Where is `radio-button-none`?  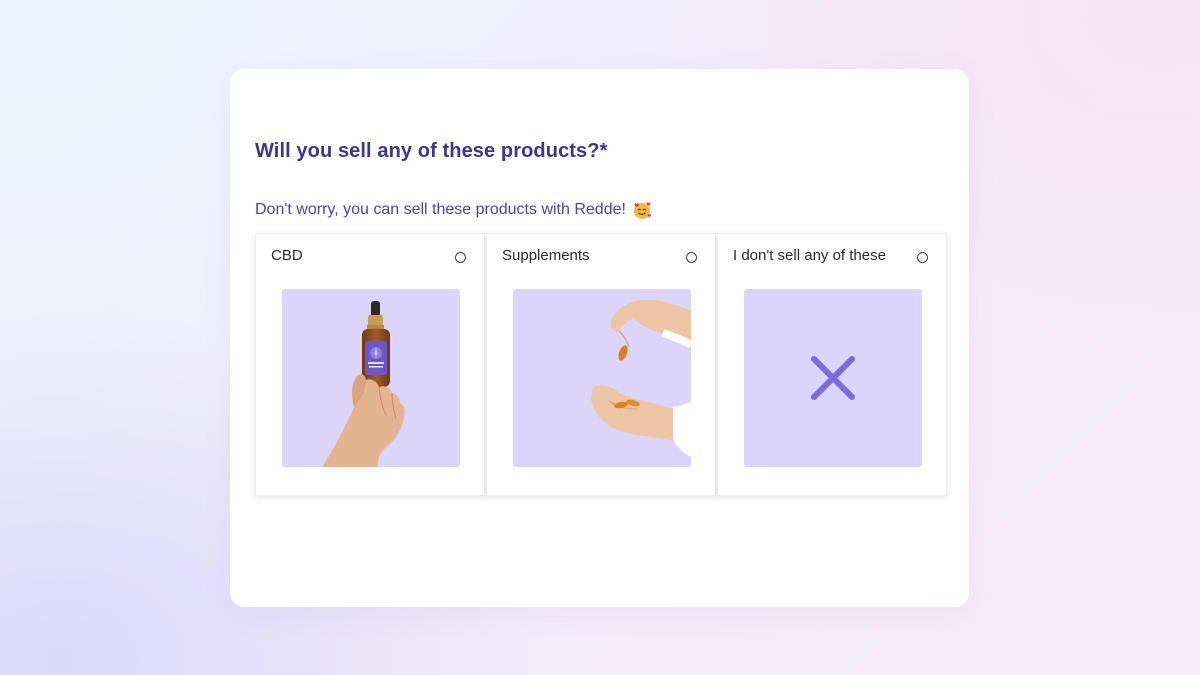 radio-button-none is located at coordinates (922, 257).